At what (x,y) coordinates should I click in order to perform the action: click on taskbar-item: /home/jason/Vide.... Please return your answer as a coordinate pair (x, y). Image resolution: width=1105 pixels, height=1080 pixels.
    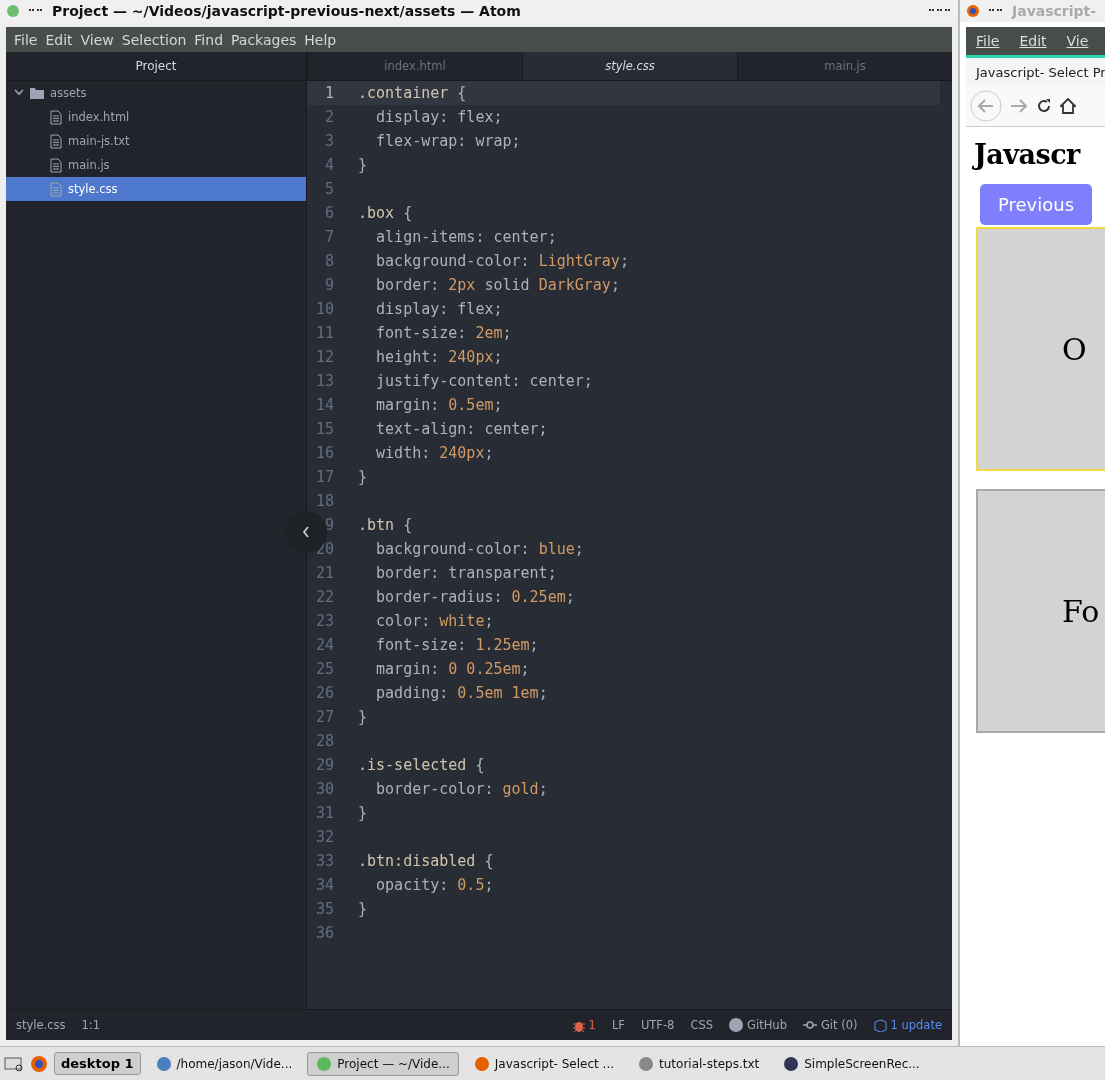
    Looking at the image, I should click on (224, 1063).